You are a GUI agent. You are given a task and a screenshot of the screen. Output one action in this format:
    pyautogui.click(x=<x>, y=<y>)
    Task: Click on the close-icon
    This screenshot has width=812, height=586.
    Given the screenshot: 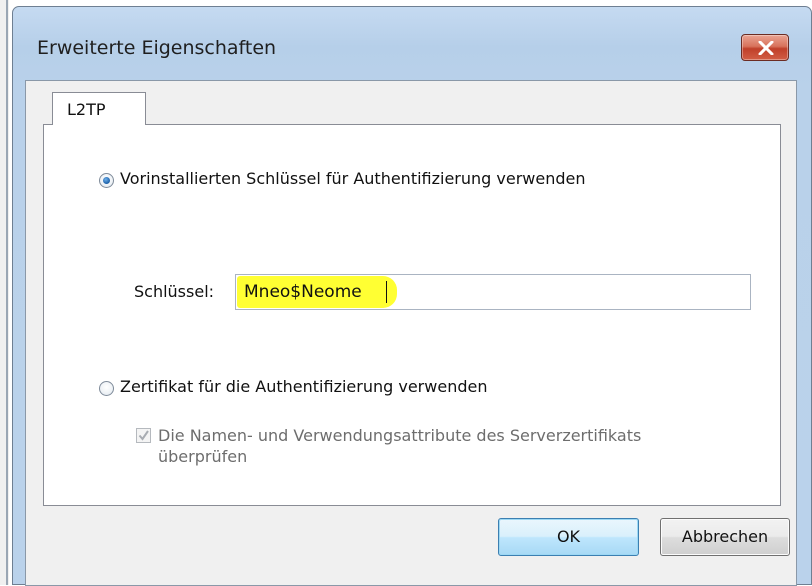 What is the action you would take?
    pyautogui.click(x=766, y=48)
    